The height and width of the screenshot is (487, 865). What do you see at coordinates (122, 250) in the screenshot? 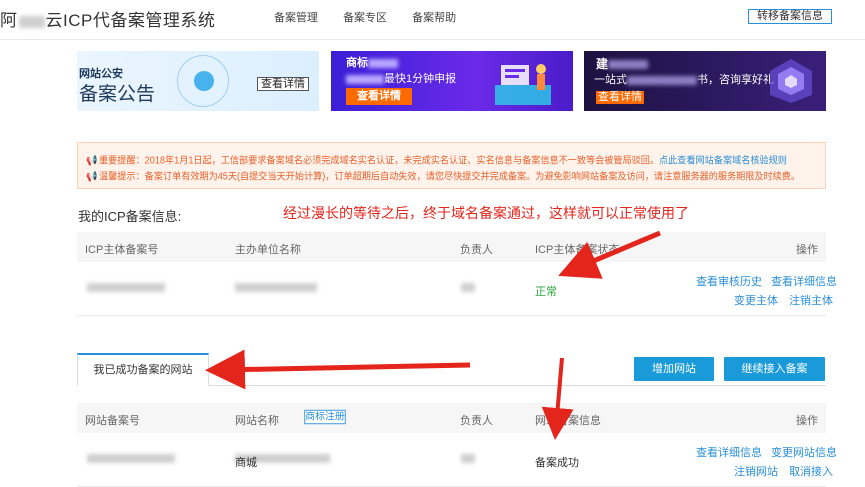
I see `col-icp-number: ICP主体备案号` at bounding box center [122, 250].